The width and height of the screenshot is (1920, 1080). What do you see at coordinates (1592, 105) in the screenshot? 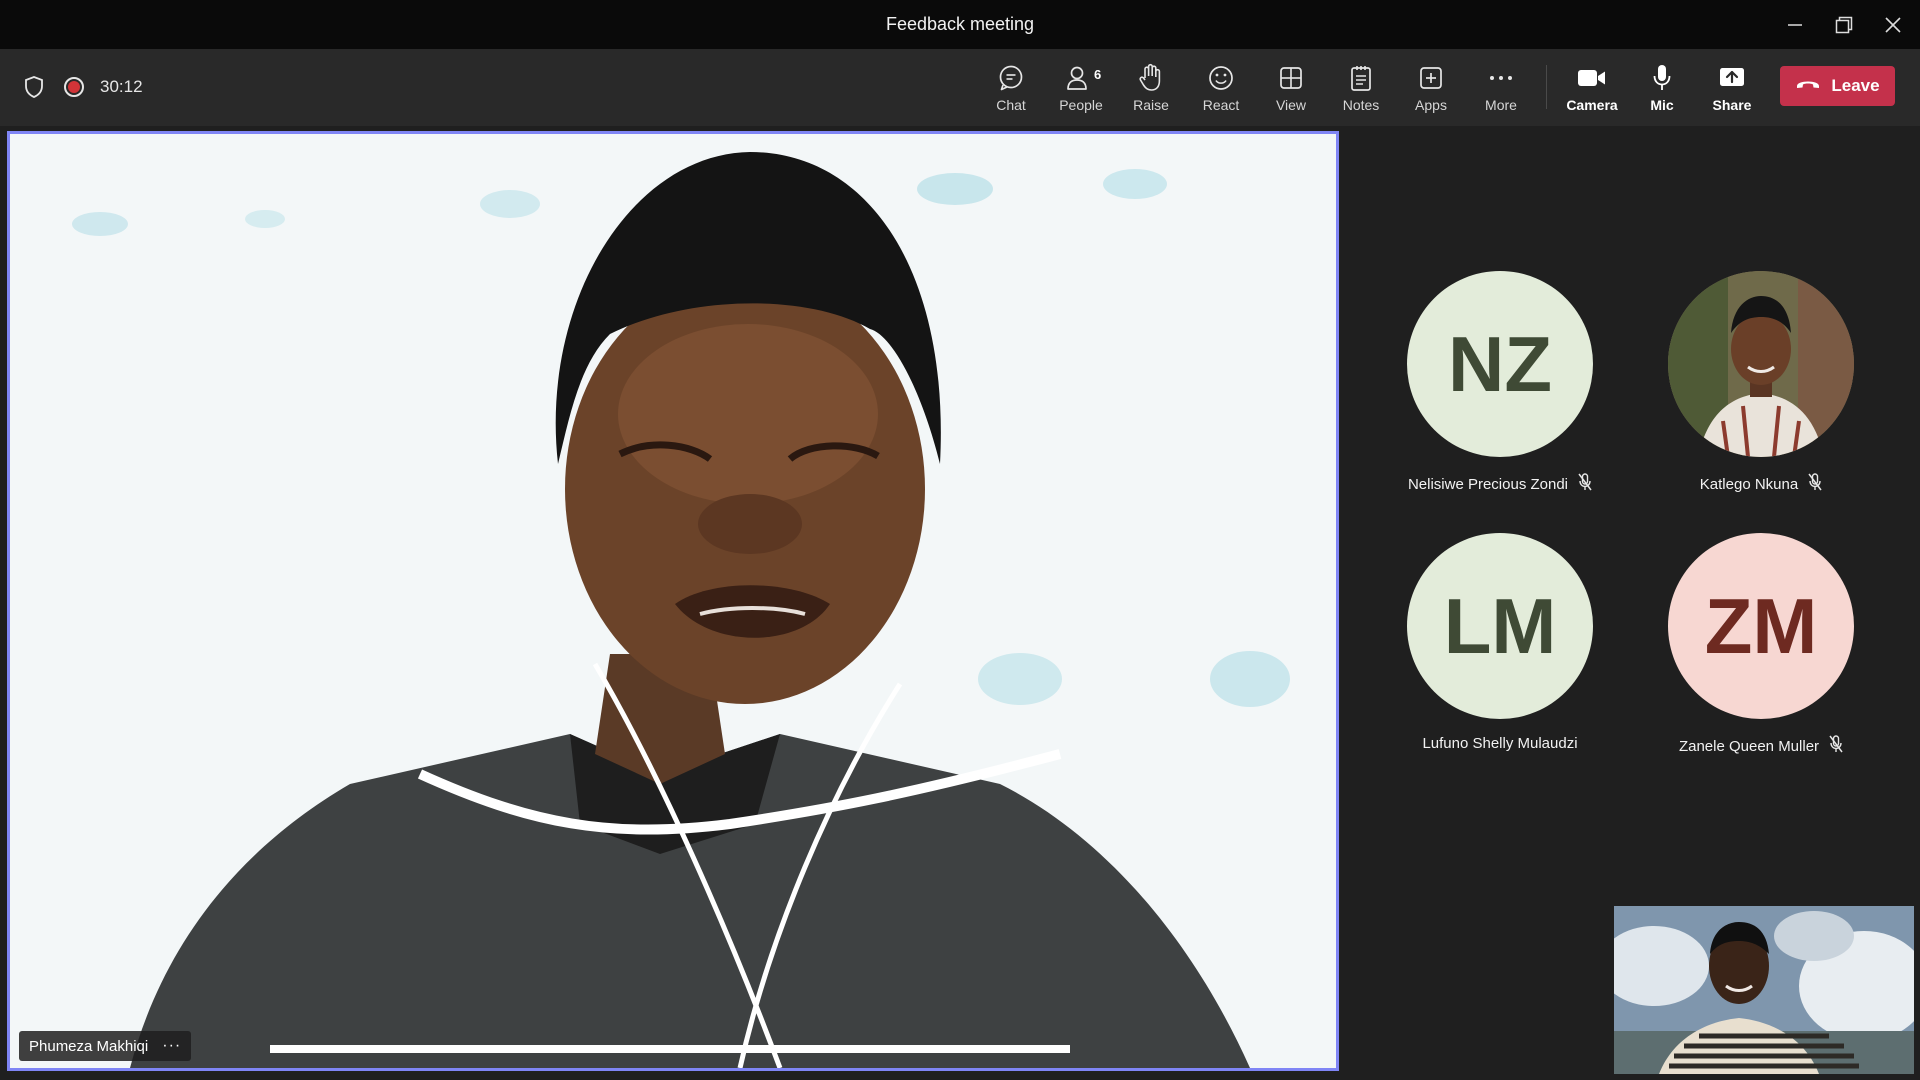
I see `camera-label: Camera` at bounding box center [1592, 105].